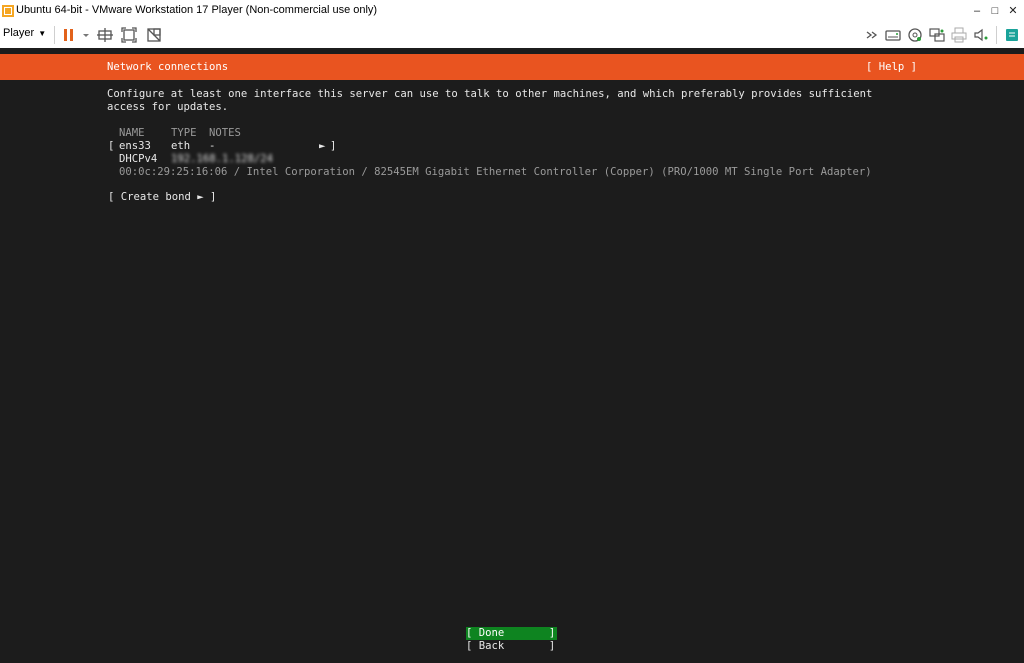 The image size is (1024, 663). What do you see at coordinates (981, 35) in the screenshot?
I see `sound-icon` at bounding box center [981, 35].